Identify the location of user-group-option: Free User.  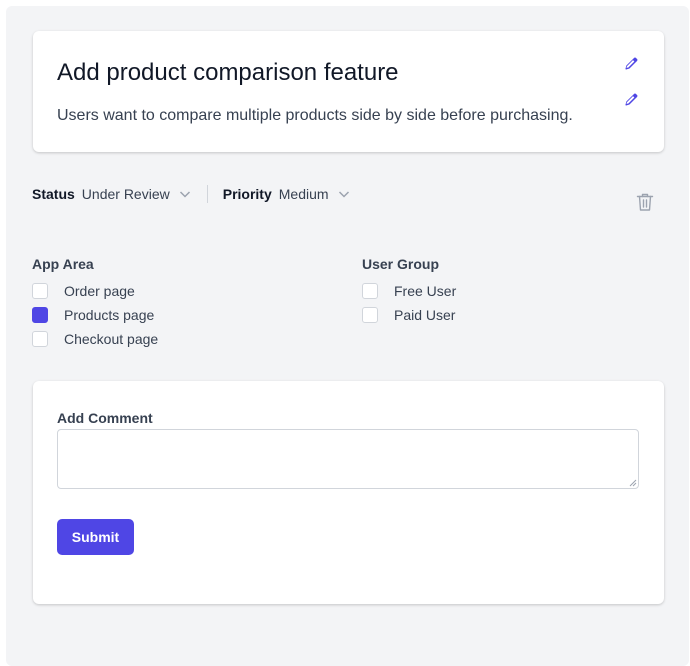
(409, 291).